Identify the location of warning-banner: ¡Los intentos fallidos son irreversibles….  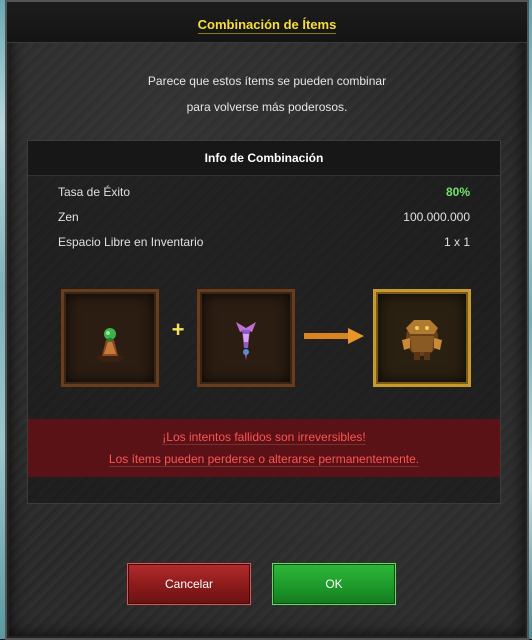
(264, 448).